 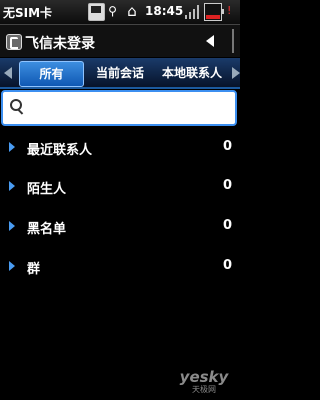 I want to click on group-row-groups: 群 0, so click(x=120, y=267).